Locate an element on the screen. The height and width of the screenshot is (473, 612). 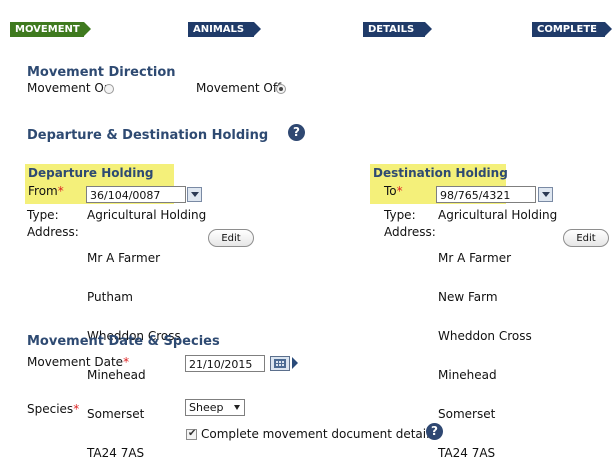
destination-type-label: Type: is located at coordinates (400, 215).